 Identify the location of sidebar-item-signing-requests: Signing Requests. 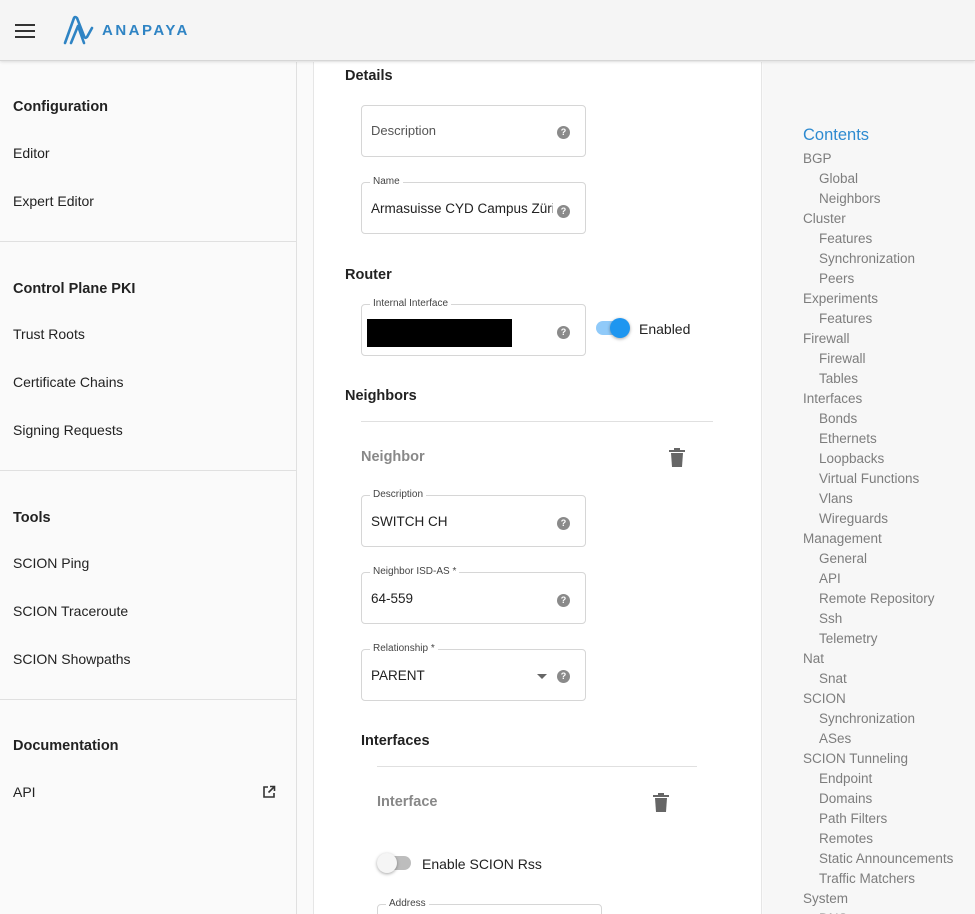
(148, 430).